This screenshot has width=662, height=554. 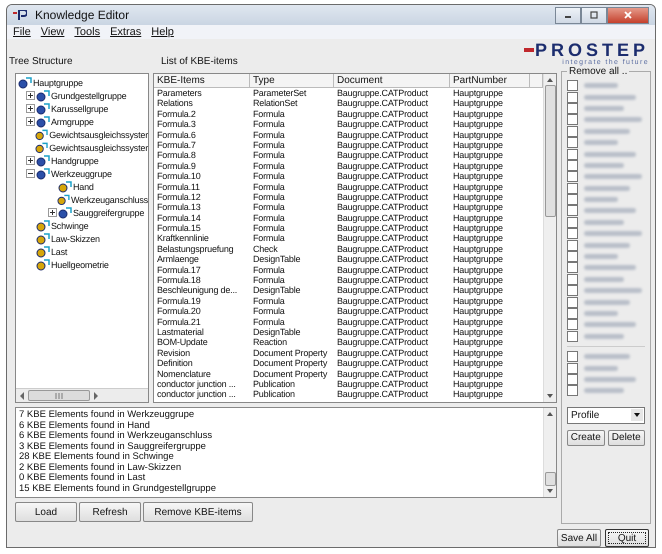 What do you see at coordinates (568, 15) in the screenshot?
I see `minimize-button` at bounding box center [568, 15].